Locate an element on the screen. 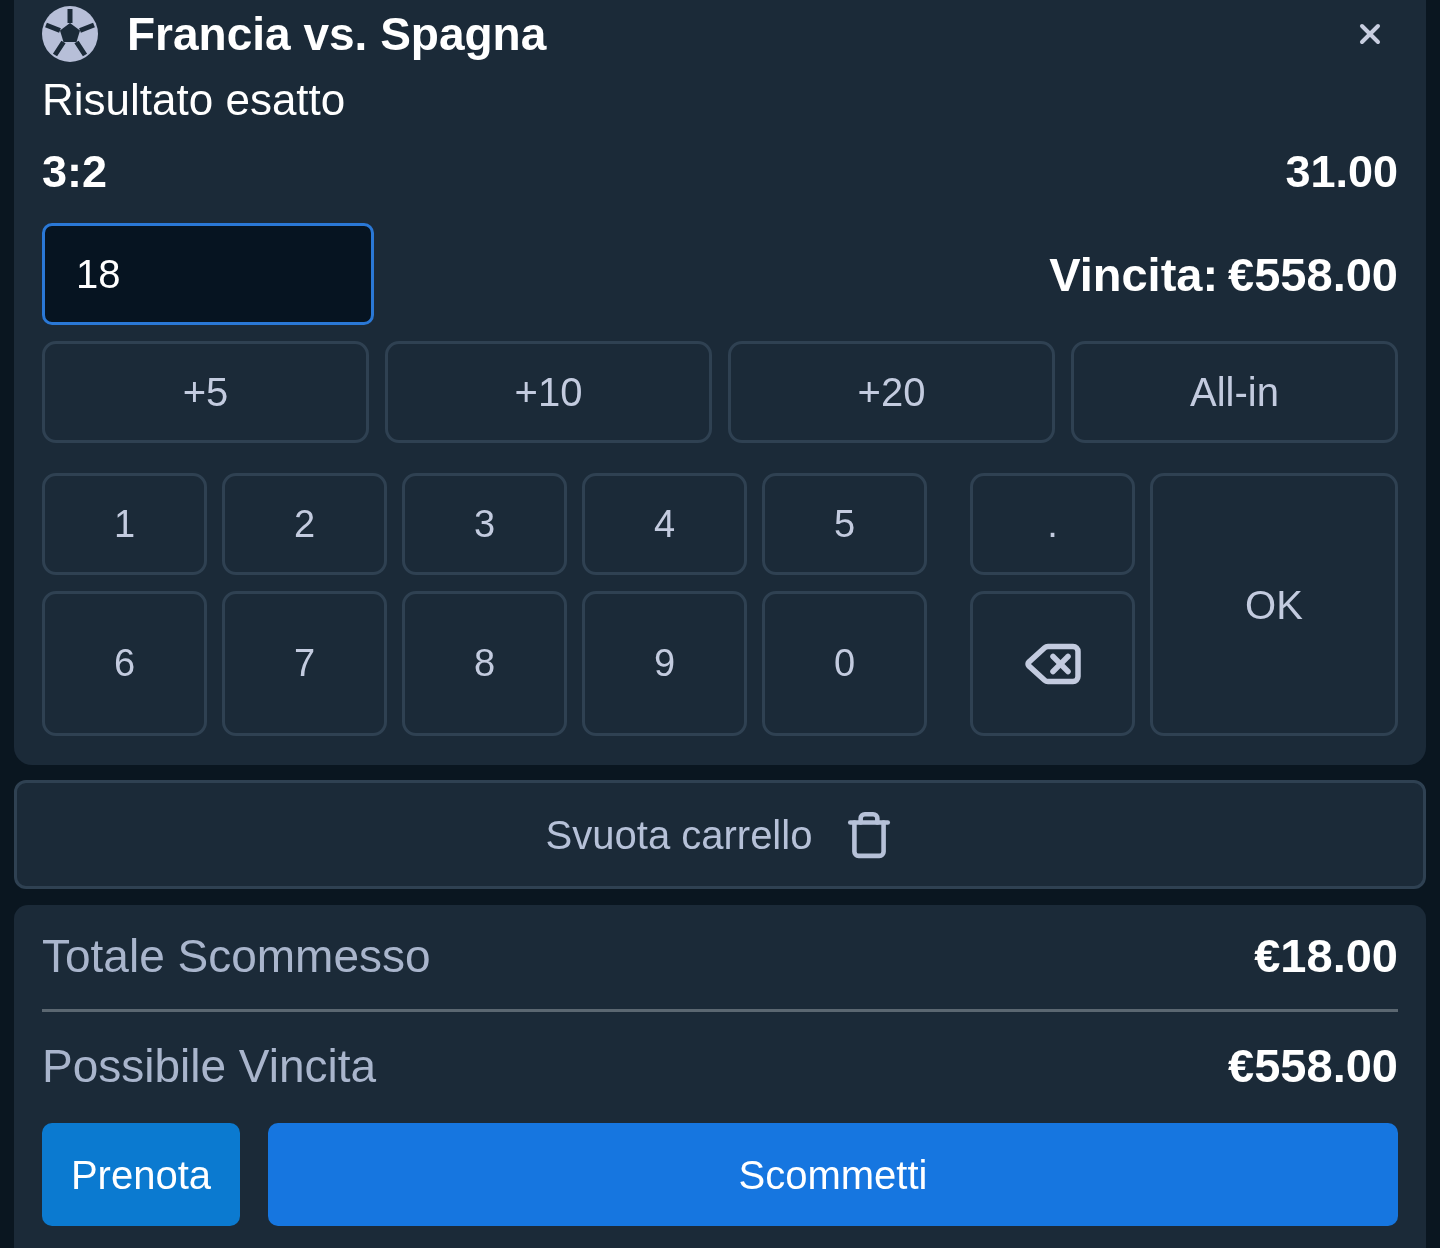 The width and height of the screenshot is (1440, 1248). summary-value: €18.00 is located at coordinates (1326, 955).